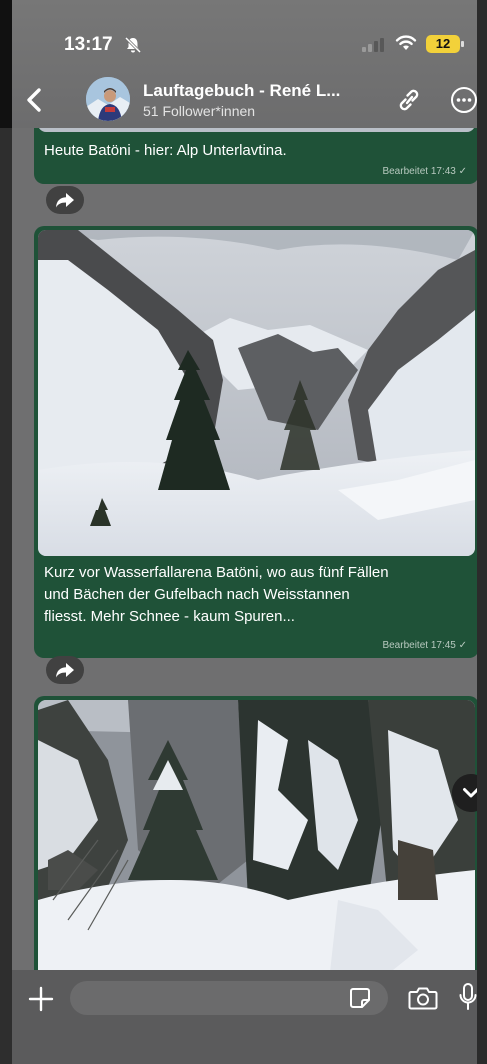  What do you see at coordinates (423, 998) in the screenshot?
I see `camera-icon` at bounding box center [423, 998].